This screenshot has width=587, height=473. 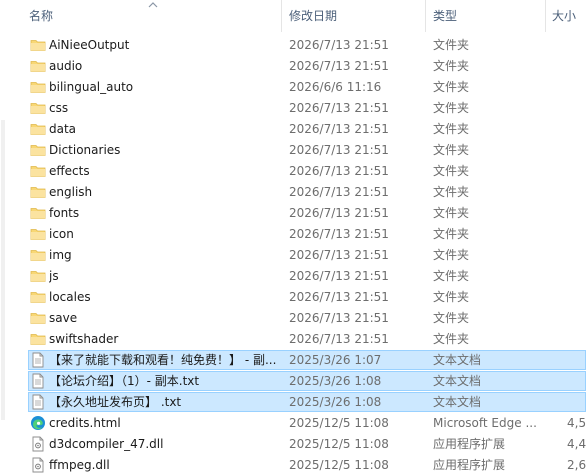 I want to click on column-header-size: 大小, so click(x=564, y=16).